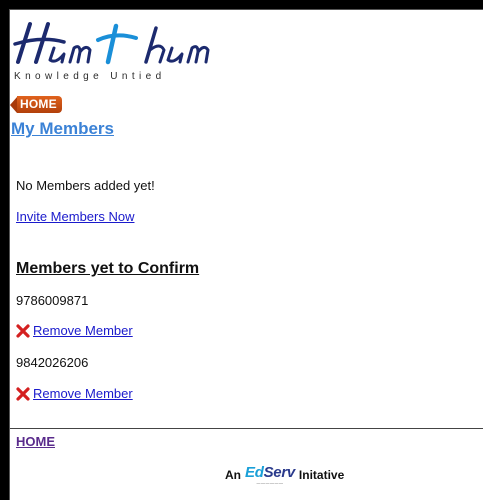  I want to click on edserv-logo-ed: Ed, so click(254, 472).